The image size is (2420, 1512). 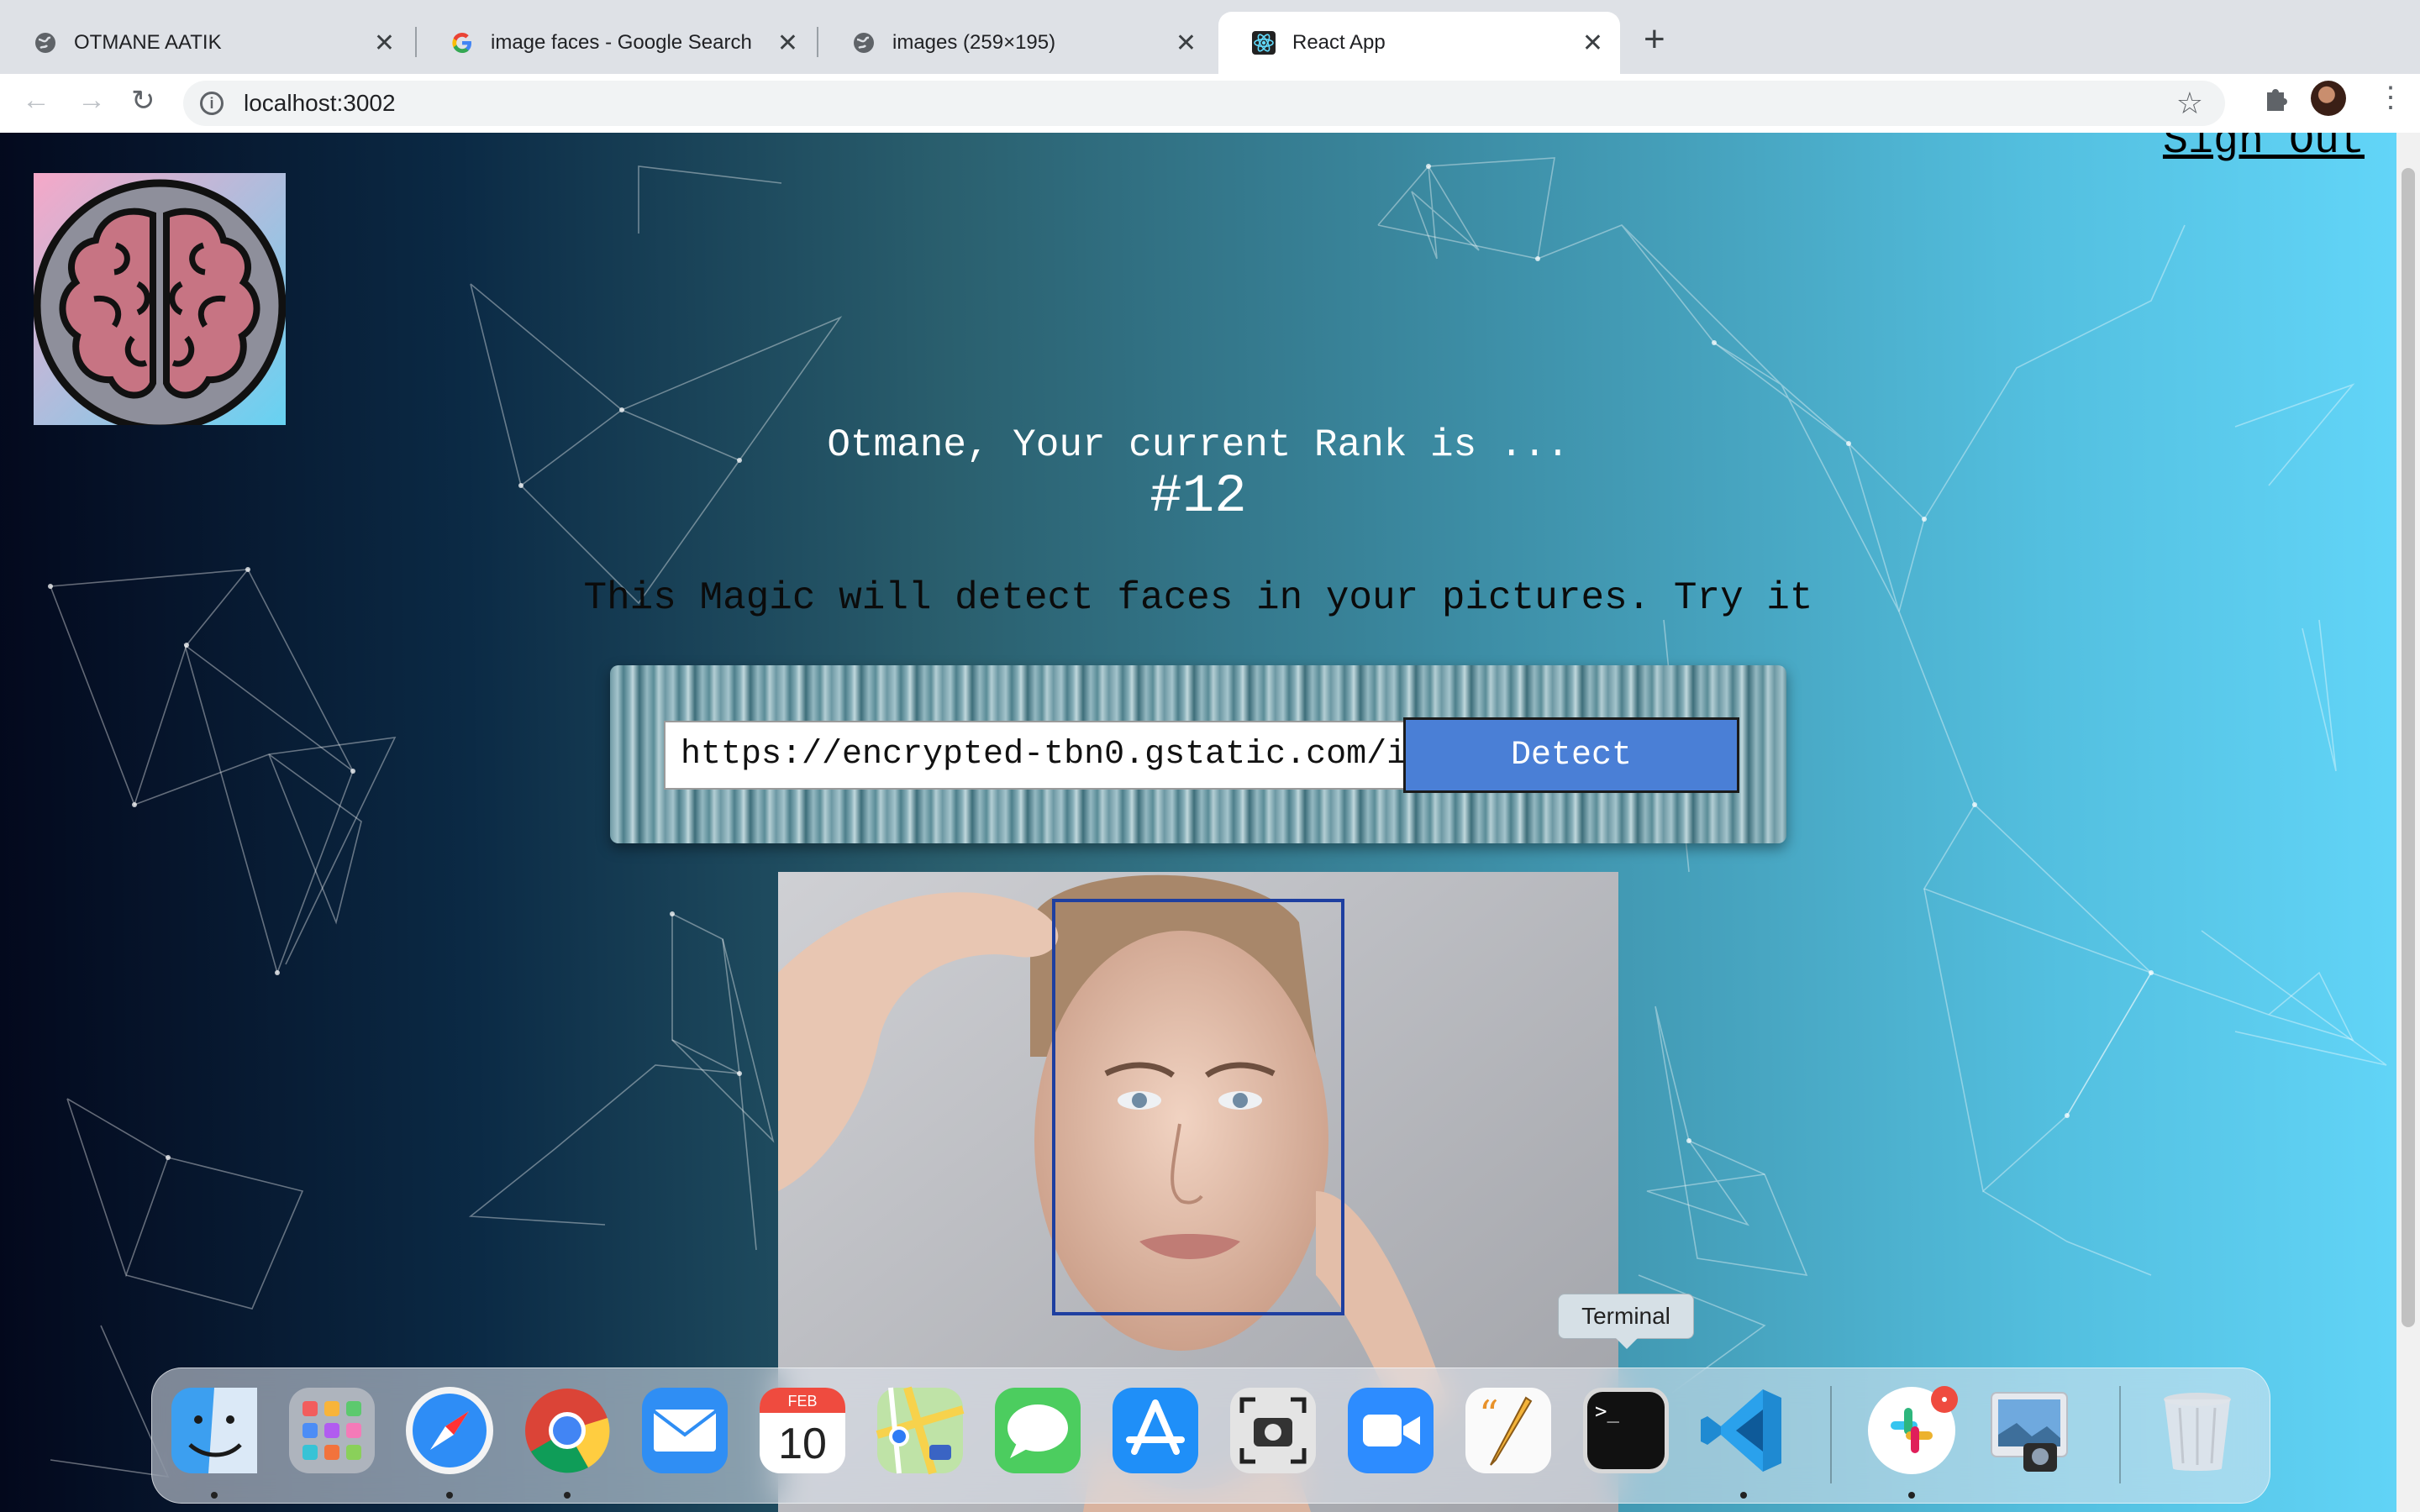 I want to click on address-bar: i localhost:3002 ☆, so click(x=1204, y=103).